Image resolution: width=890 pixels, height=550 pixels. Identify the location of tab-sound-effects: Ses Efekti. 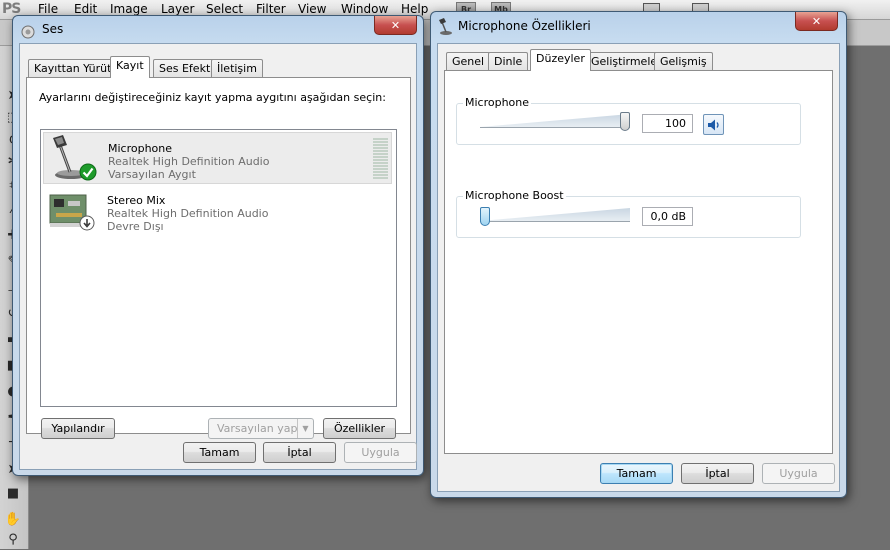
(186, 68).